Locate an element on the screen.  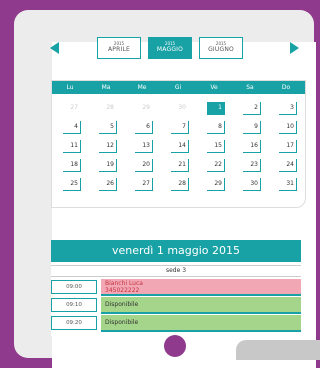
weekday-header: Lu Ma Me Gi Ve Sa Do is located at coordinates (178, 87).